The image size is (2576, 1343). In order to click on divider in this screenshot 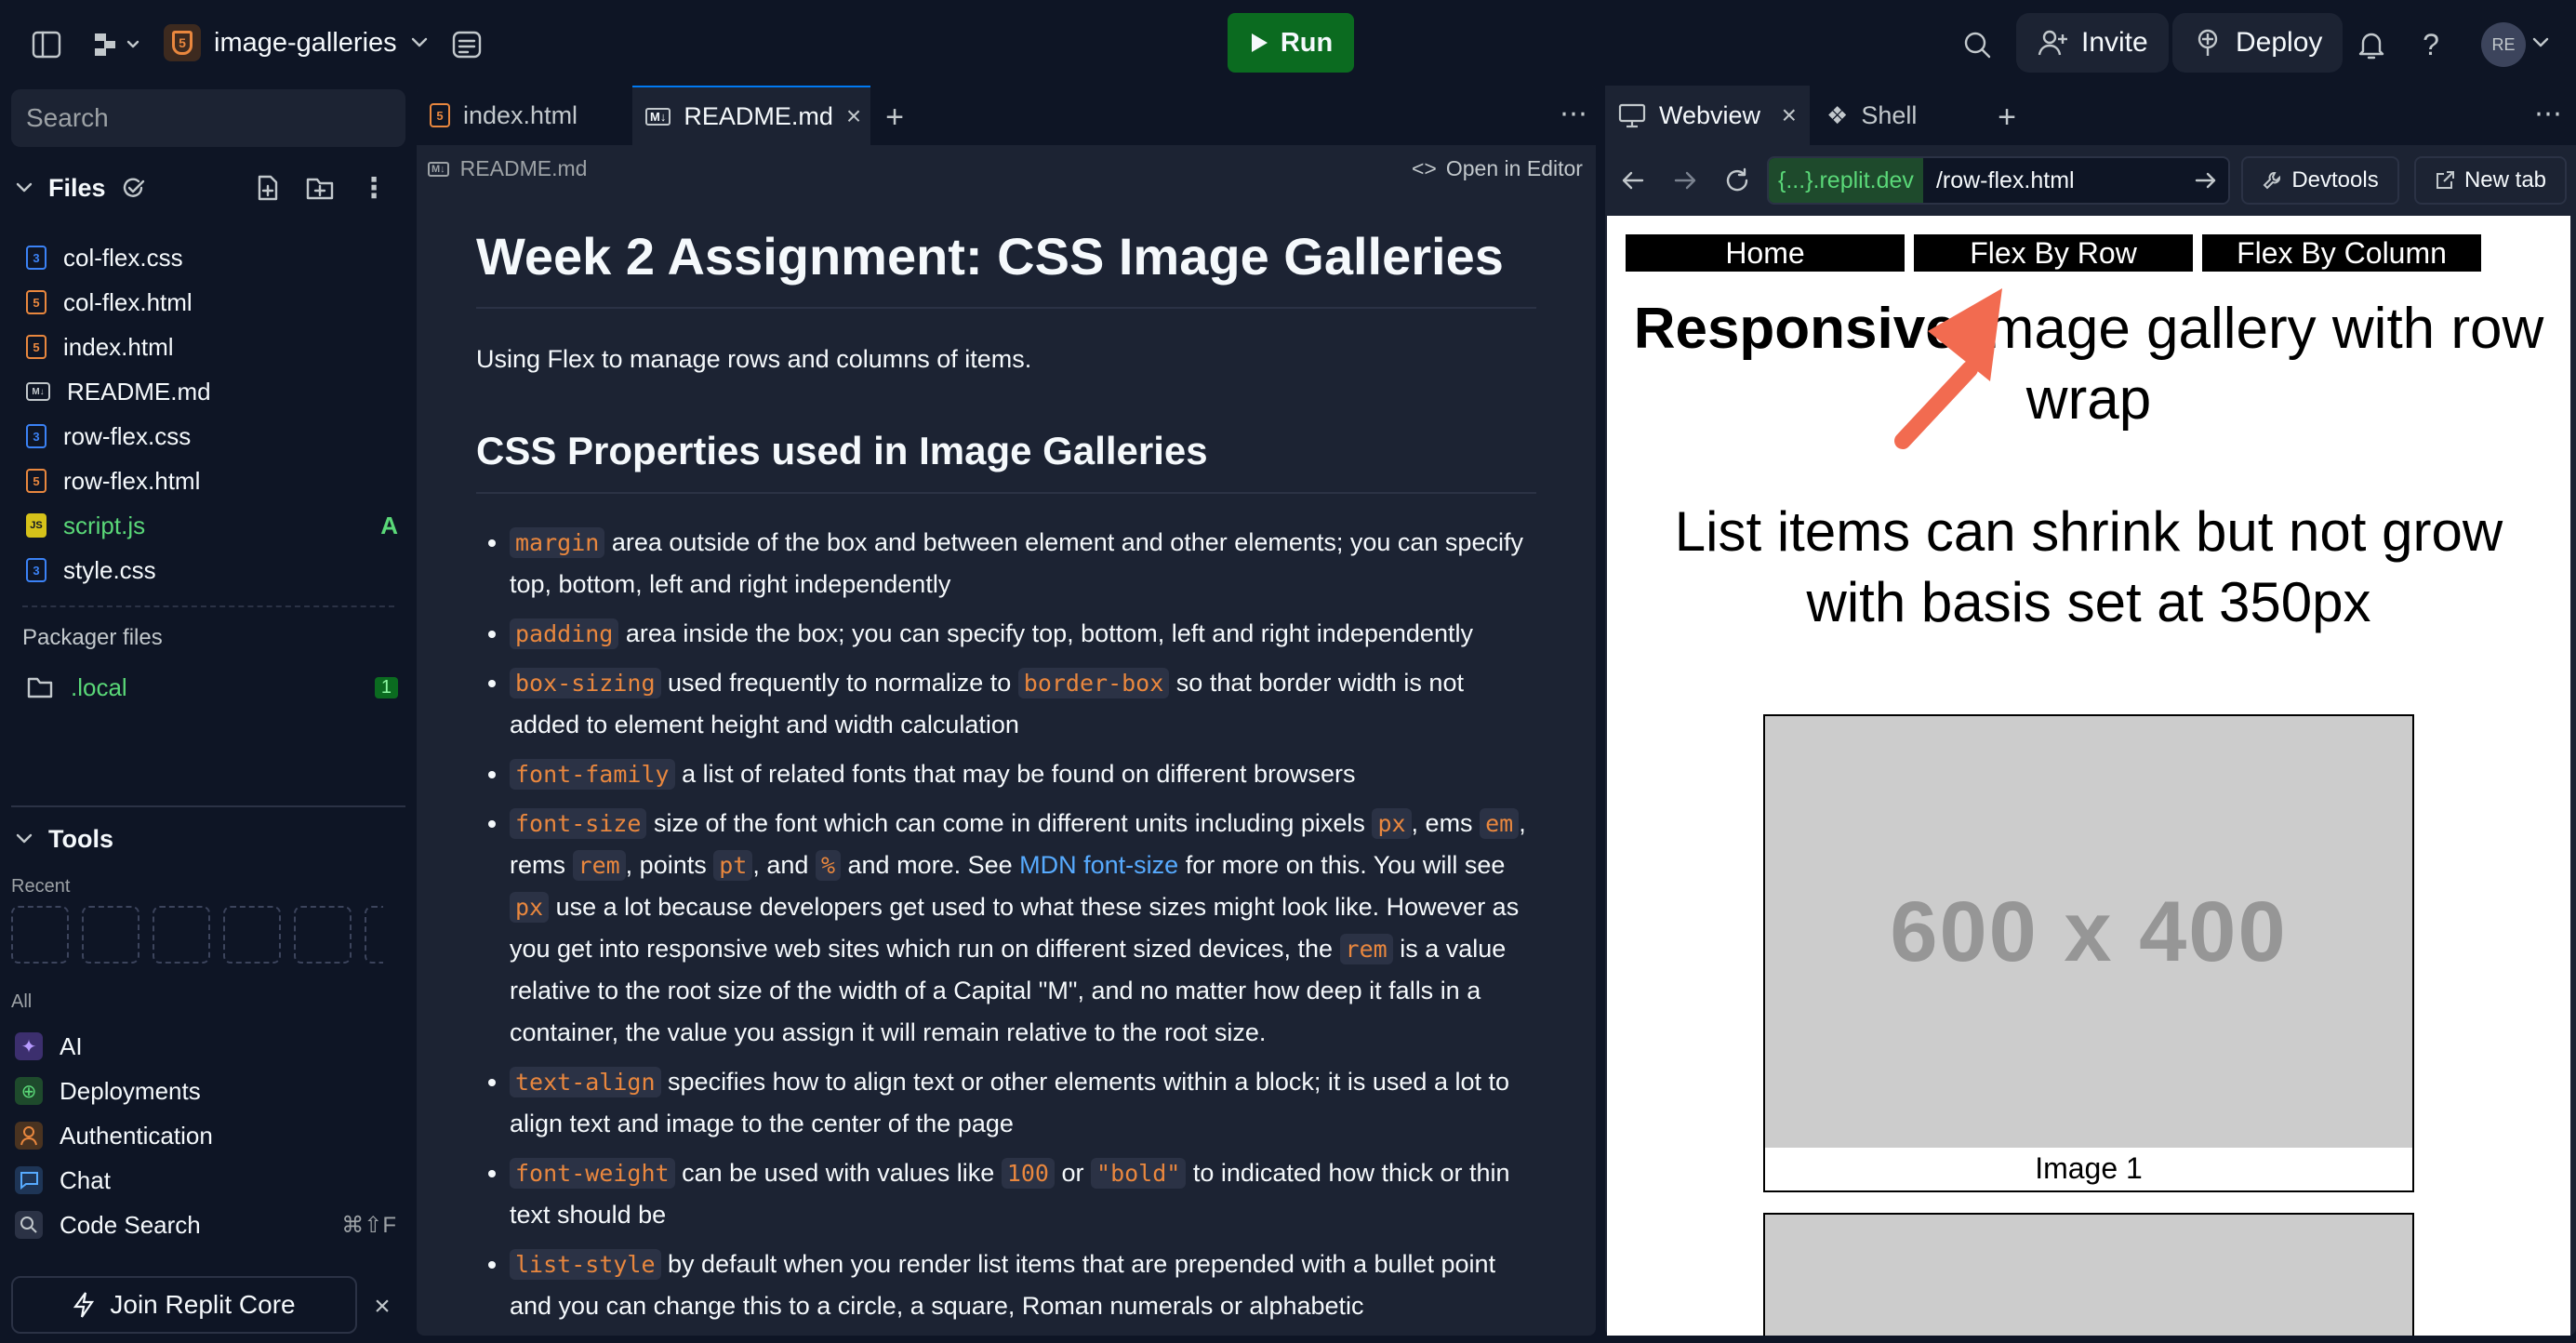, I will do `click(208, 806)`.